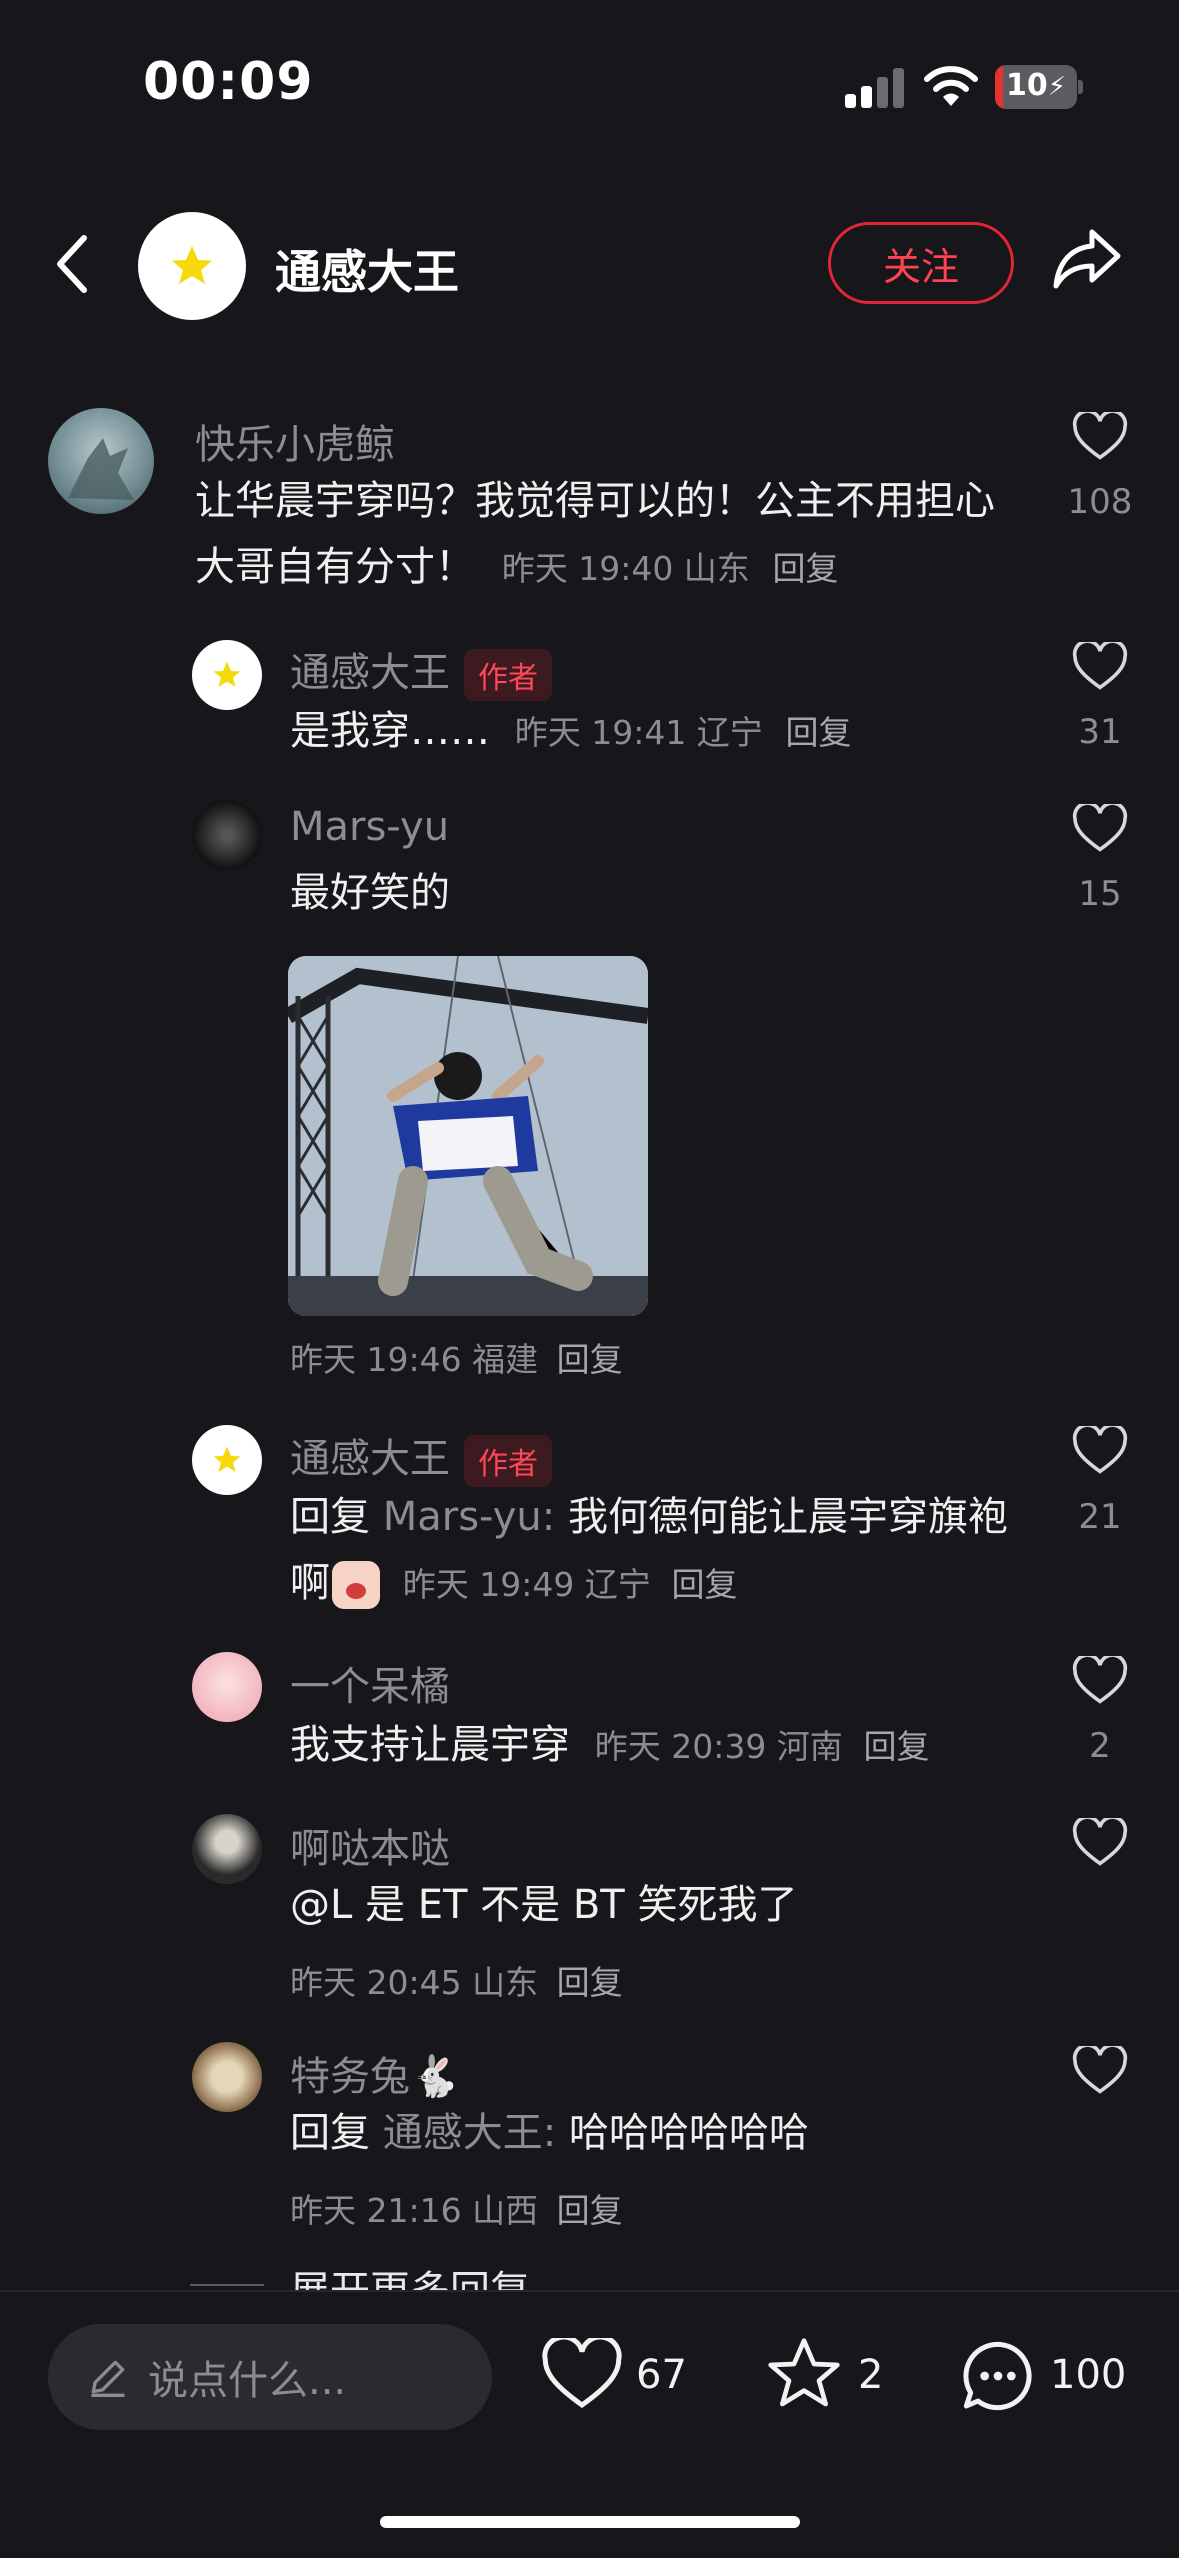  What do you see at coordinates (661, 2375) in the screenshot?
I see `like-total: 67` at bounding box center [661, 2375].